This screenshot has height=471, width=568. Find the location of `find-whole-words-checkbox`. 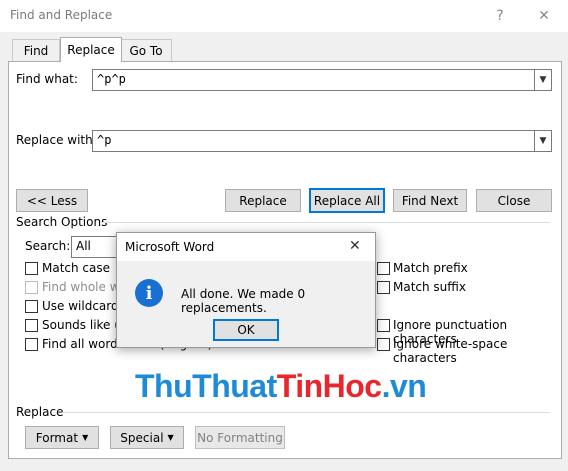

find-whole-words-checkbox is located at coordinates (31, 287).